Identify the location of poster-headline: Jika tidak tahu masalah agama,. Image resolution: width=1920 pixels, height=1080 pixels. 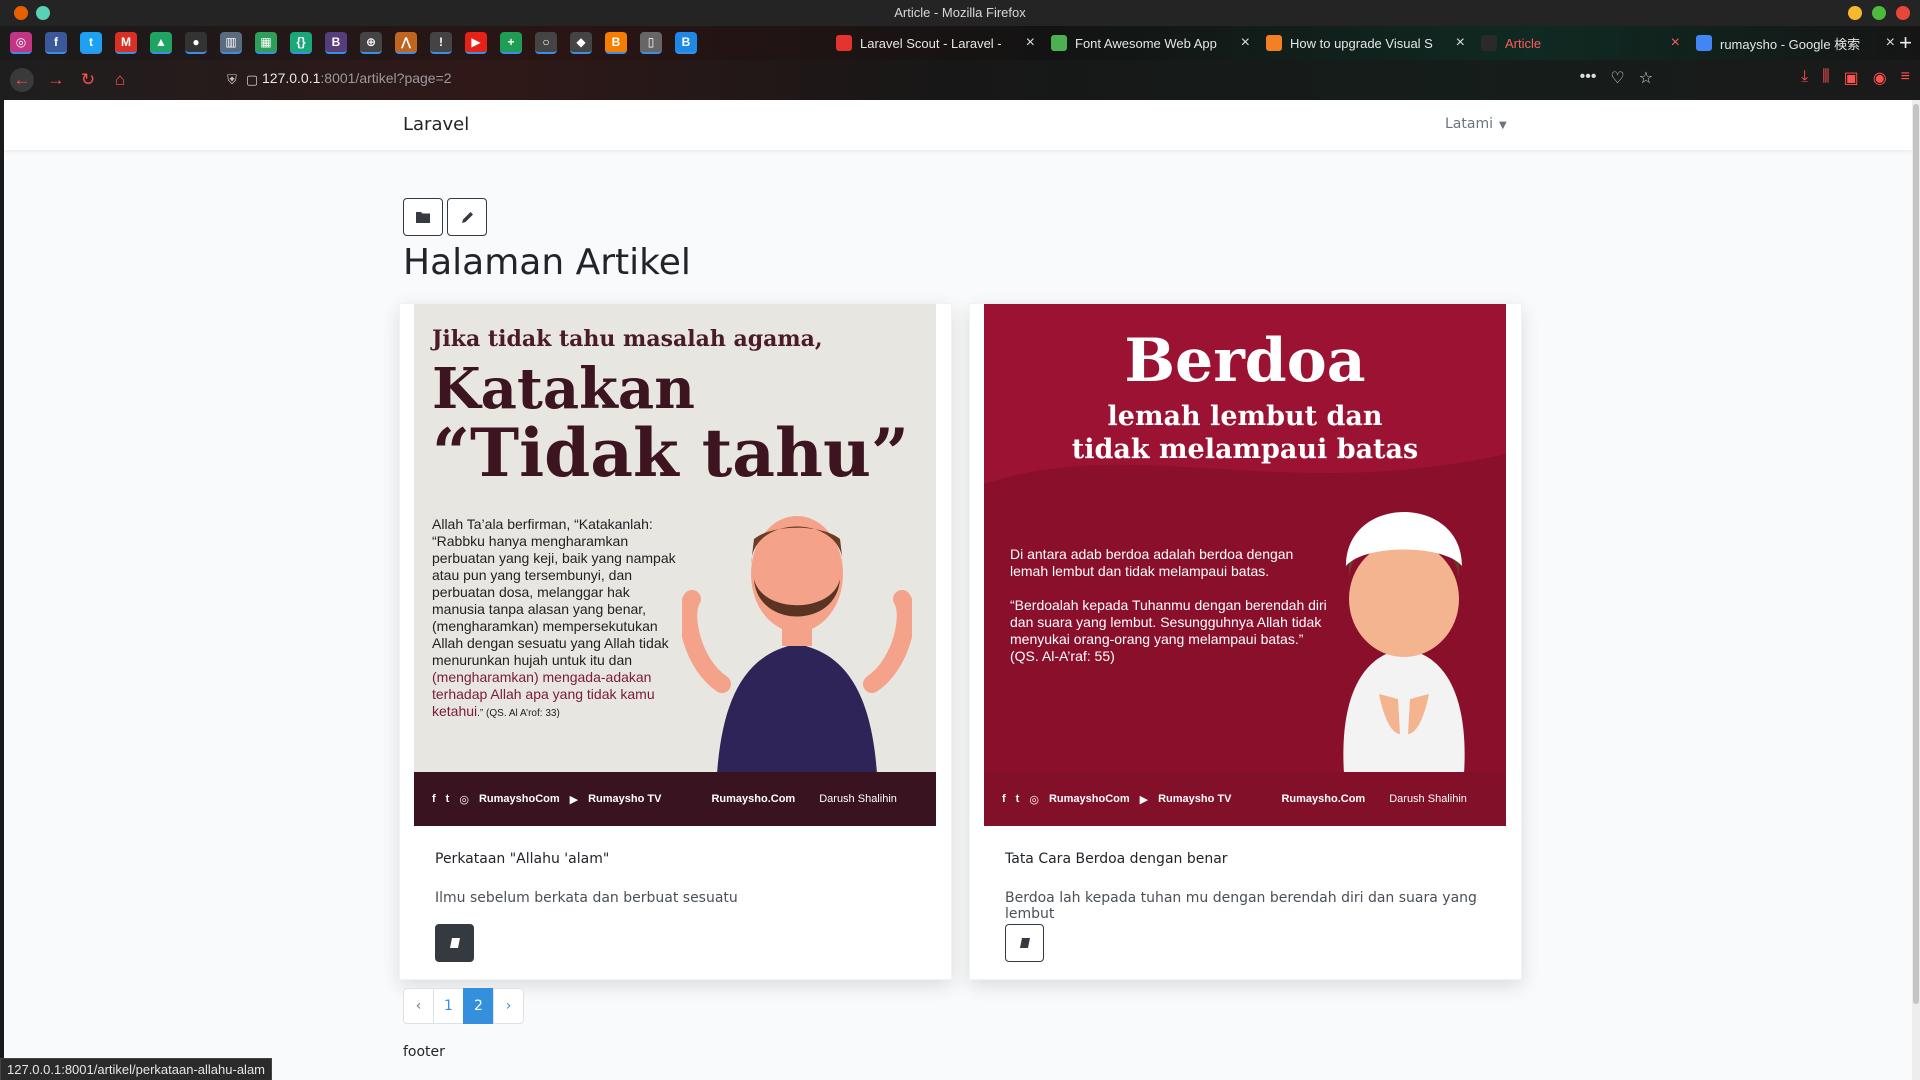
(627, 339).